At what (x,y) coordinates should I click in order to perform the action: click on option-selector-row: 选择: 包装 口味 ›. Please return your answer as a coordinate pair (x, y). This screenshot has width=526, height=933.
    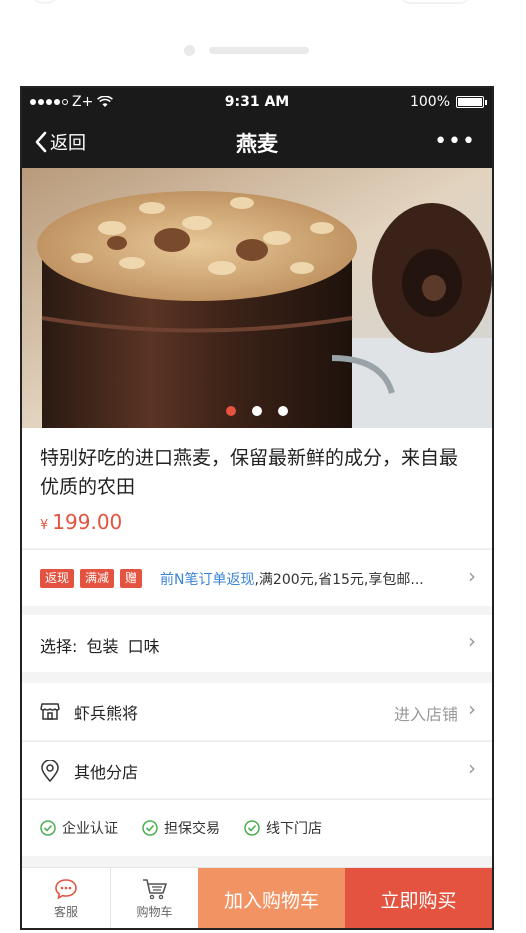
    Looking at the image, I should click on (257, 643).